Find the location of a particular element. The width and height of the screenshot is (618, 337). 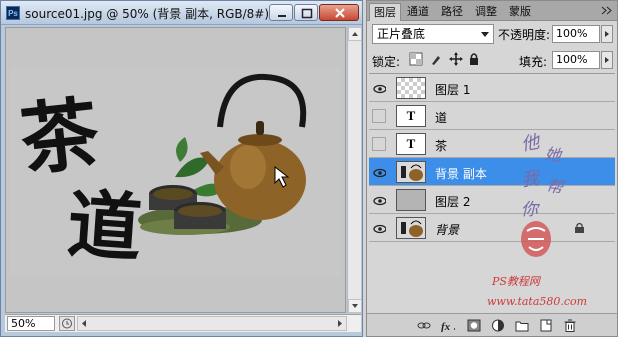

scroll-down-button is located at coordinates (355, 306).